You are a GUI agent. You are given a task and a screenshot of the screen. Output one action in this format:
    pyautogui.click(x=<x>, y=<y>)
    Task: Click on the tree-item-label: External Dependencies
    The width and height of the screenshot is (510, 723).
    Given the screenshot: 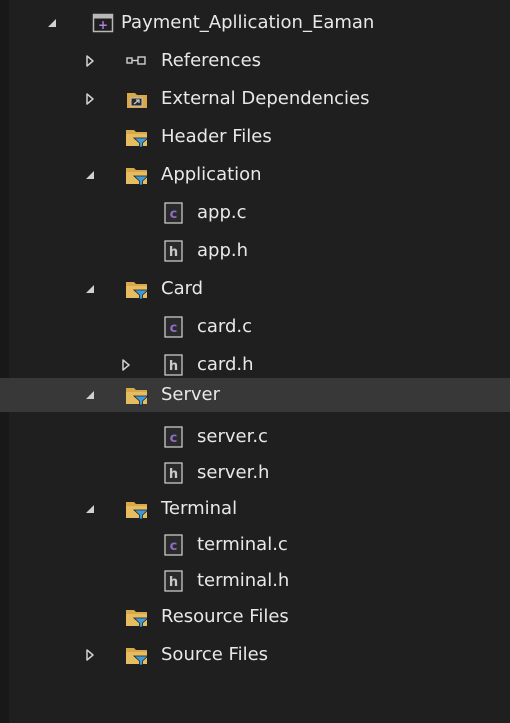 What is the action you would take?
    pyautogui.click(x=265, y=98)
    